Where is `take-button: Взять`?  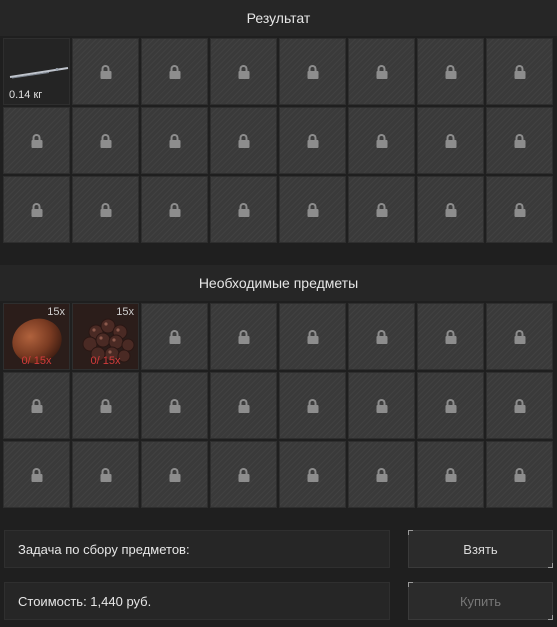 take-button: Взять is located at coordinates (480, 549).